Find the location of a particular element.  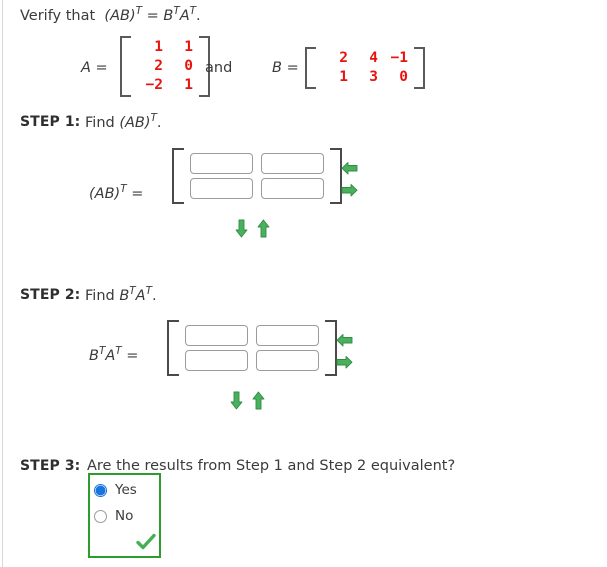

step1-cell-r1c1 is located at coordinates (221, 163).